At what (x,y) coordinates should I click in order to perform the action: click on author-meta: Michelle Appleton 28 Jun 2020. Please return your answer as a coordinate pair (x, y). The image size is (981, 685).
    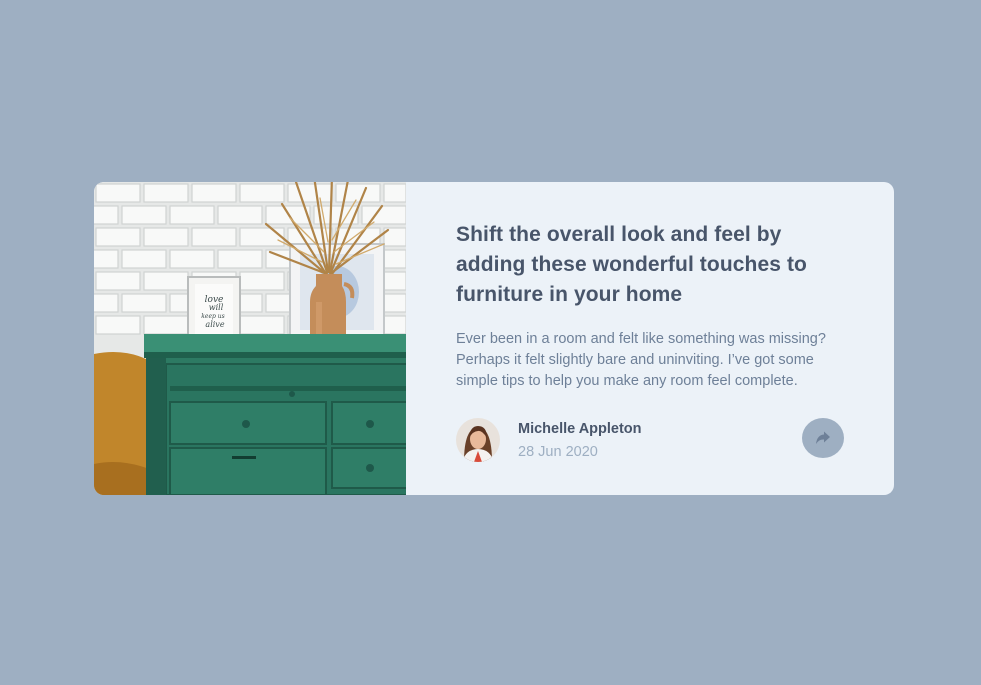
    Looking at the image, I should click on (580, 440).